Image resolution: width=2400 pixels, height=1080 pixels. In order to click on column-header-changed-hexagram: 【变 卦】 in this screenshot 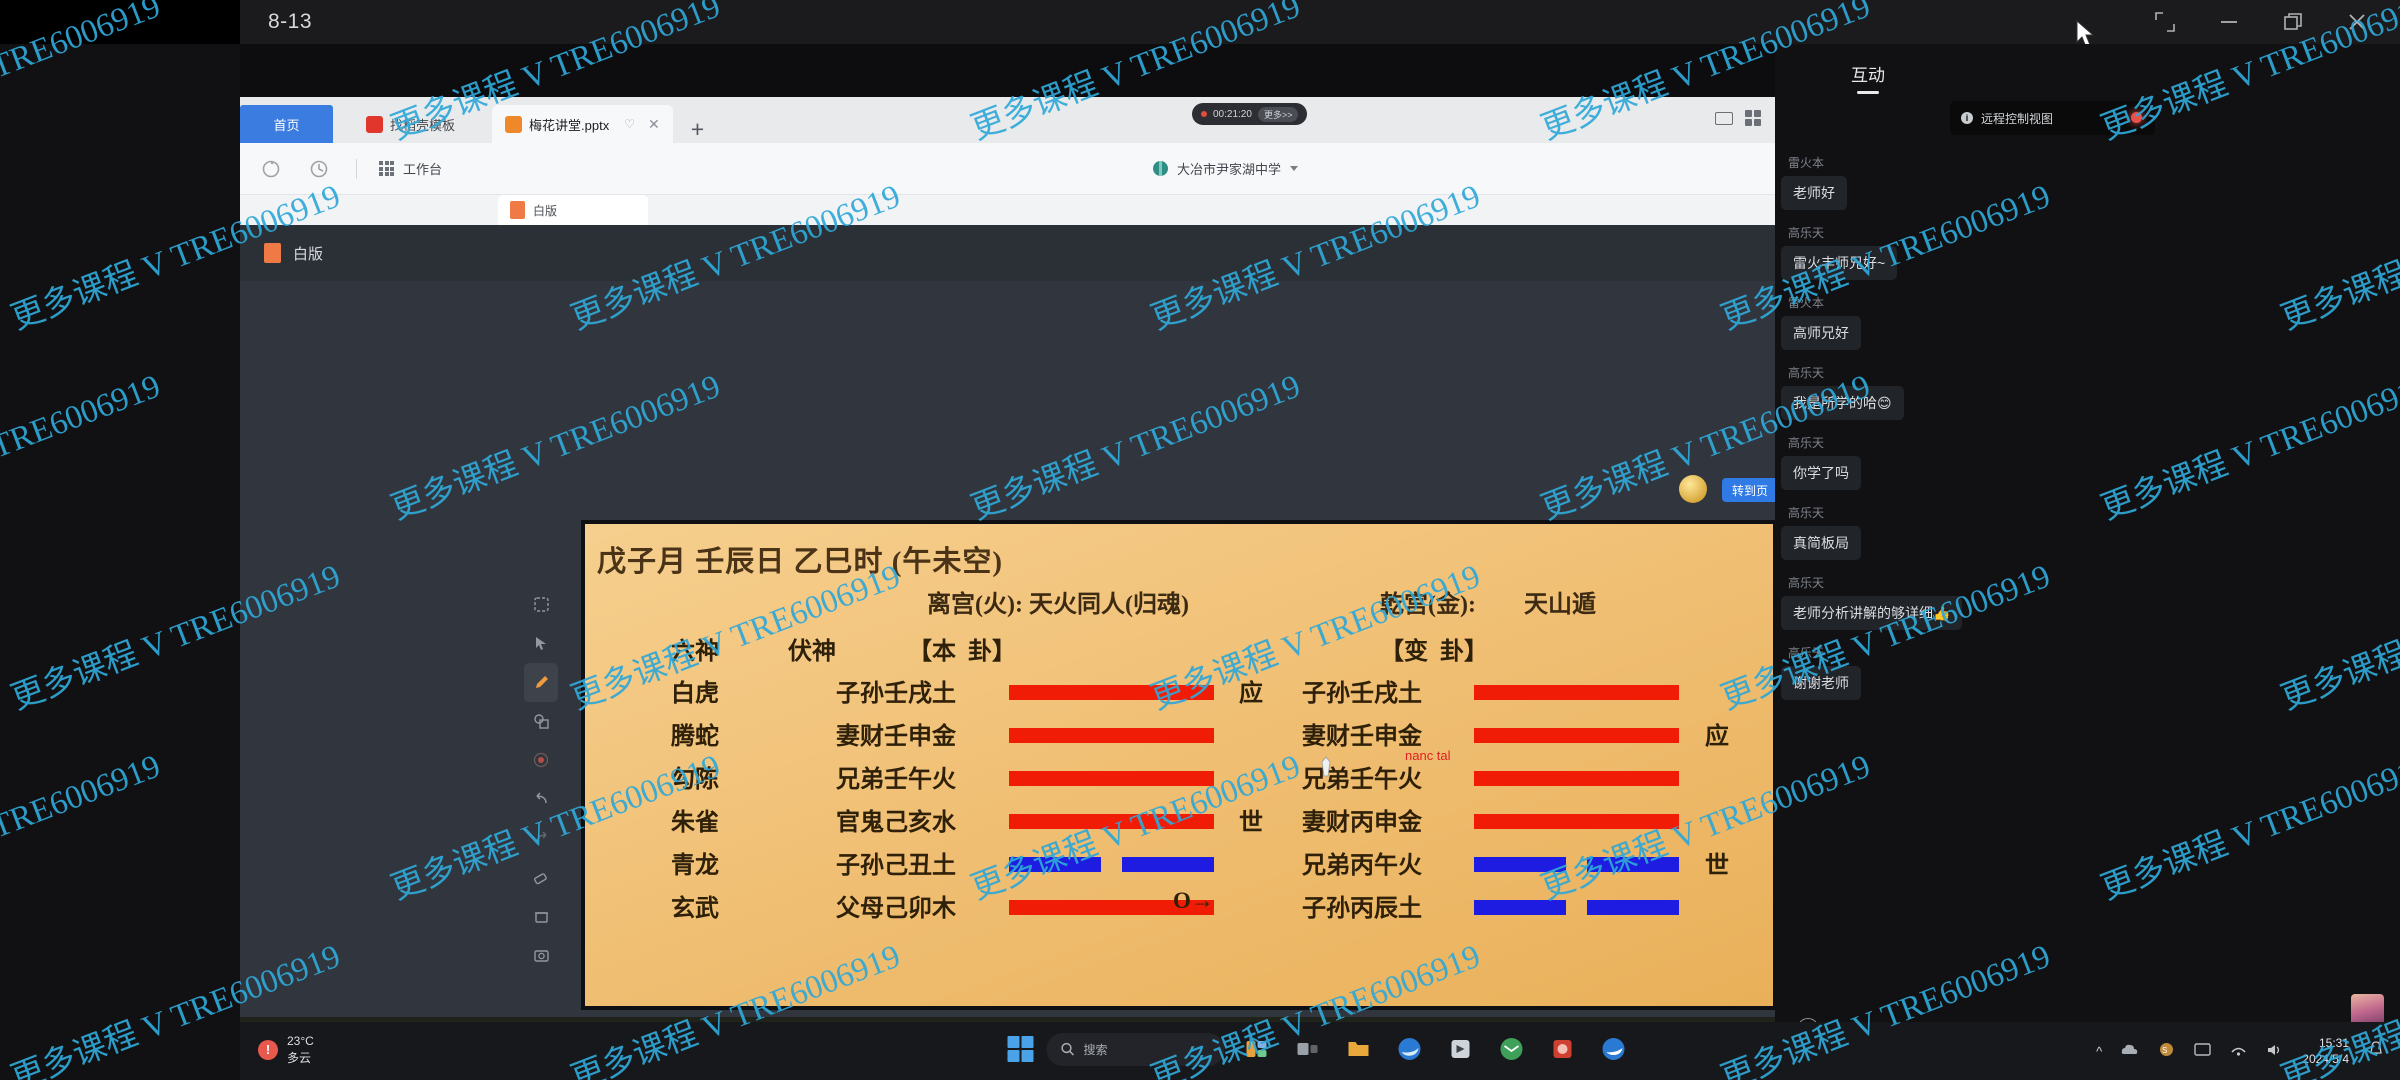, I will do `click(1434, 652)`.